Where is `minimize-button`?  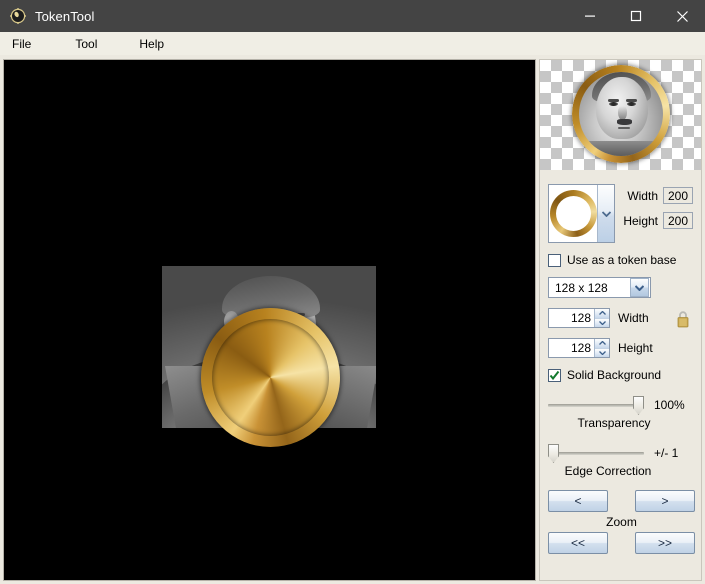 minimize-button is located at coordinates (590, 16).